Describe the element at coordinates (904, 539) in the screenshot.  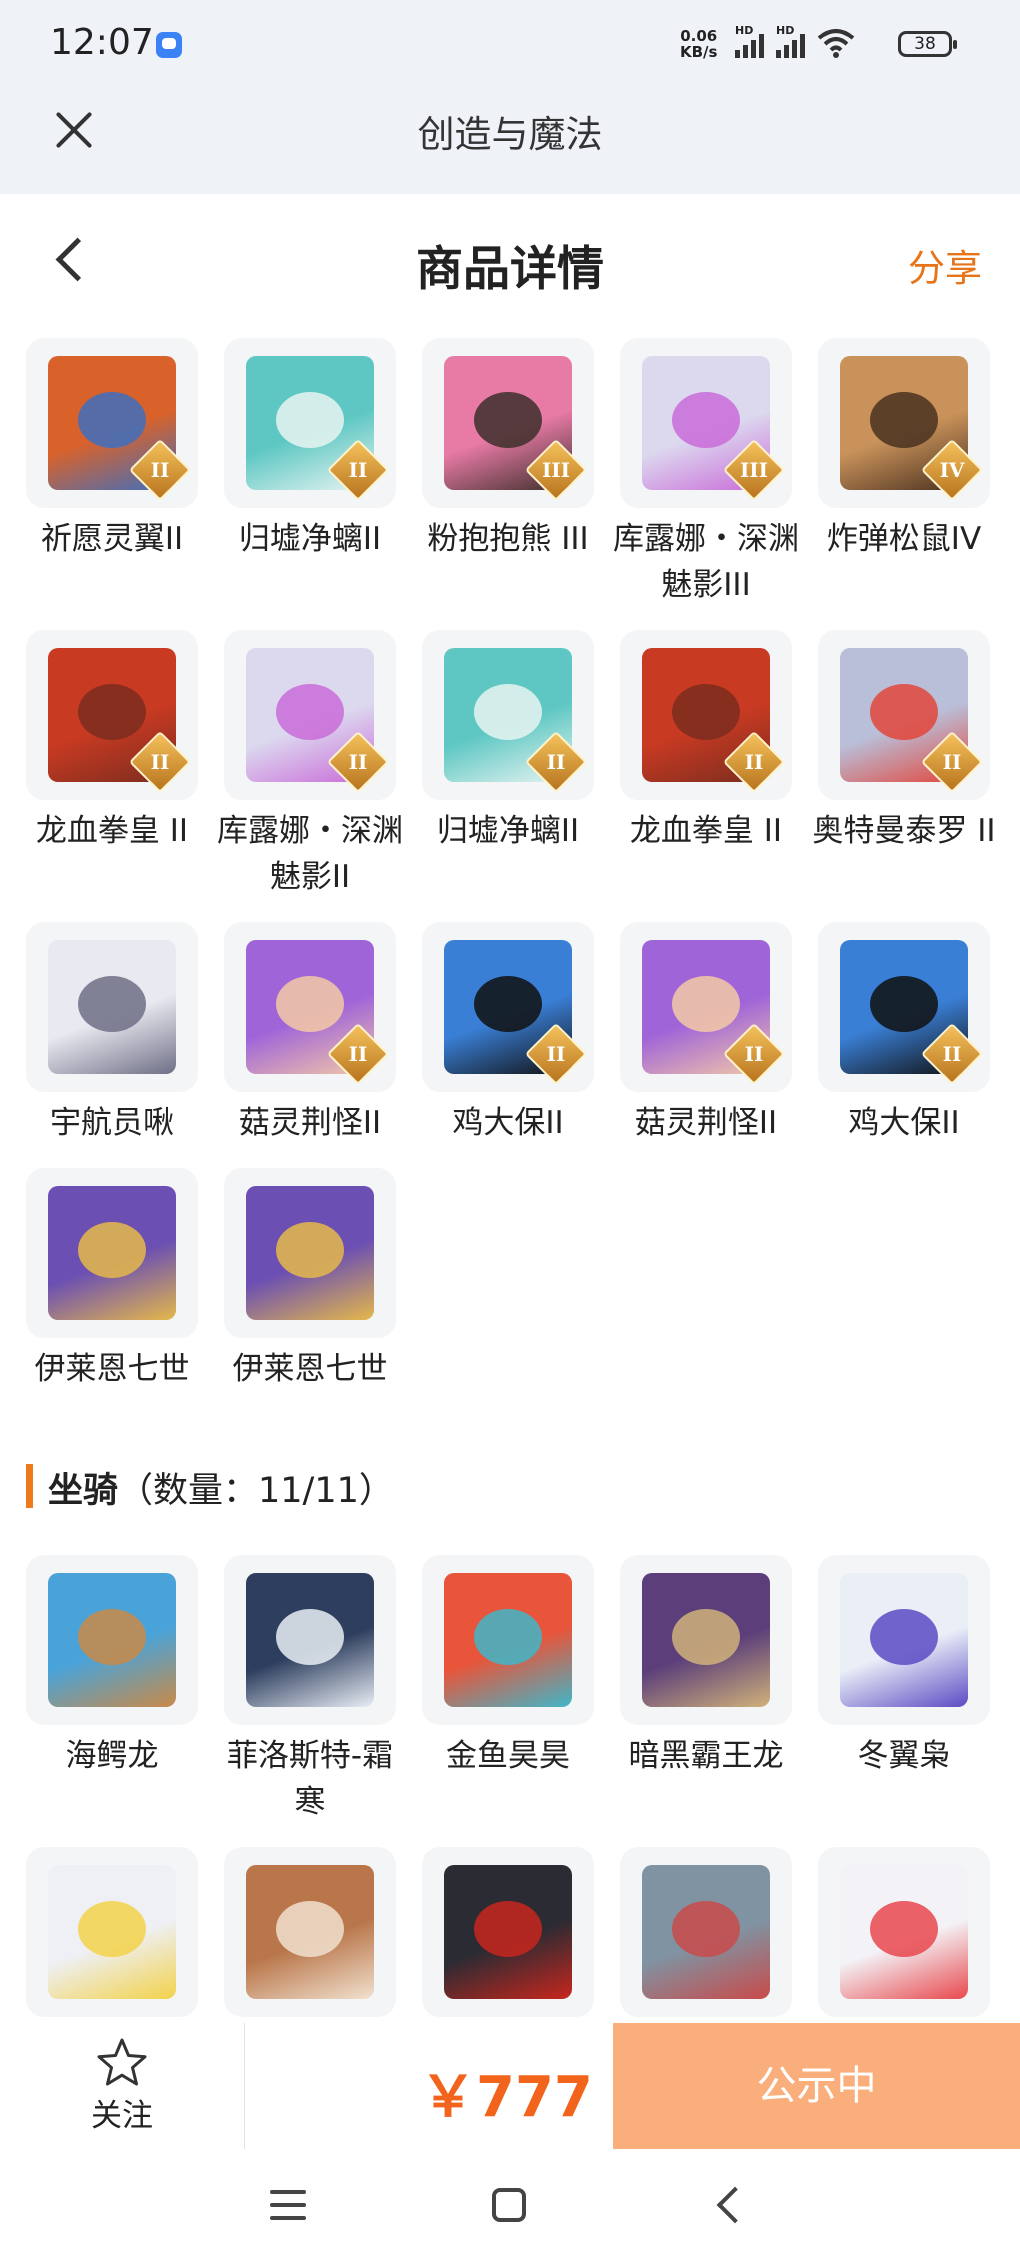
I see `item-name: 炸弹松鼠IV` at that location.